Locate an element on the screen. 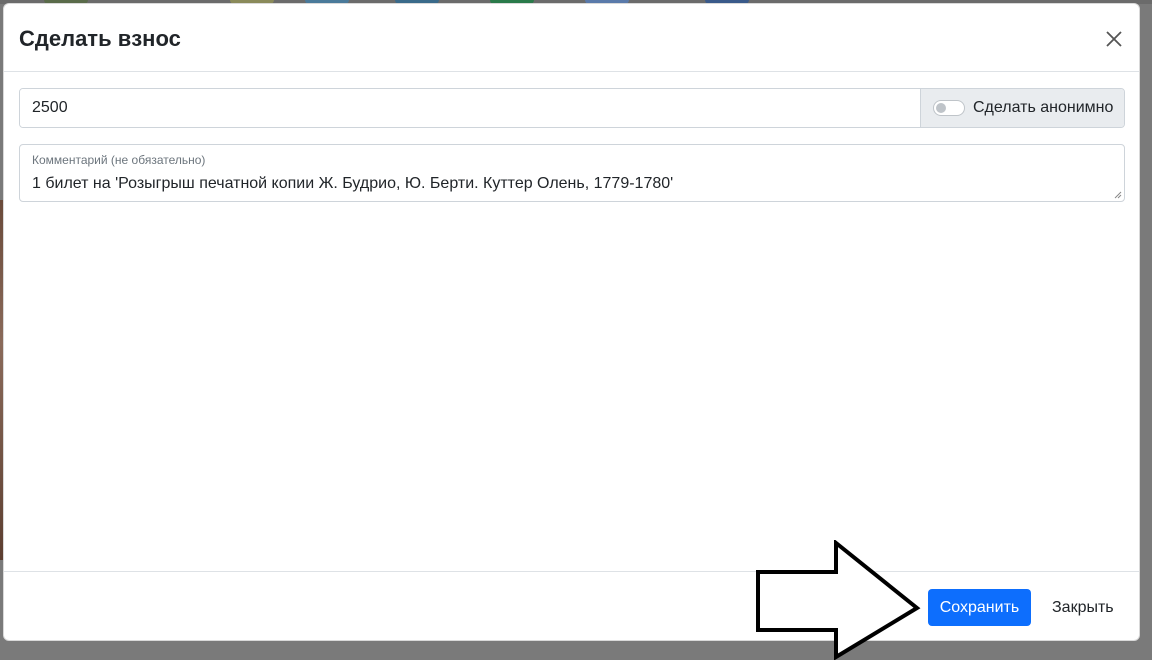 The width and height of the screenshot is (1152, 660). amount-input-group: Сделать анонимно is located at coordinates (572, 108).